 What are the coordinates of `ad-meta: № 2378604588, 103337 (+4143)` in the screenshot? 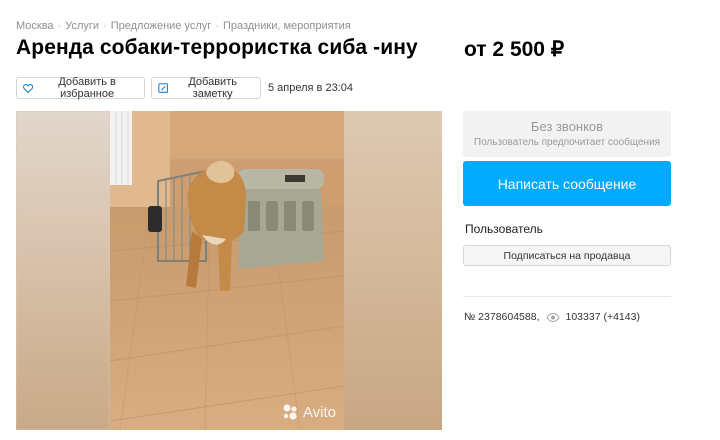 It's located at (552, 317).